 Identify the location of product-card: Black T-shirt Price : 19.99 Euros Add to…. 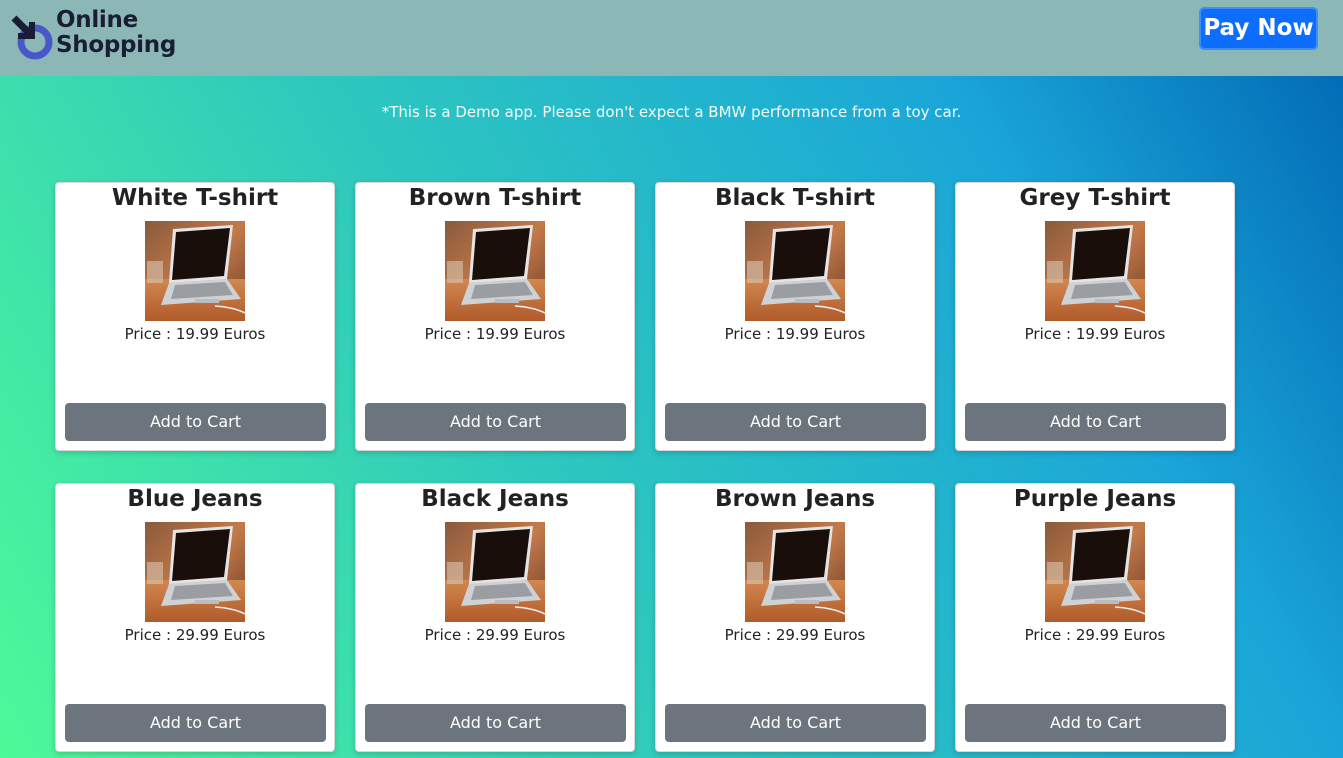
(795, 316).